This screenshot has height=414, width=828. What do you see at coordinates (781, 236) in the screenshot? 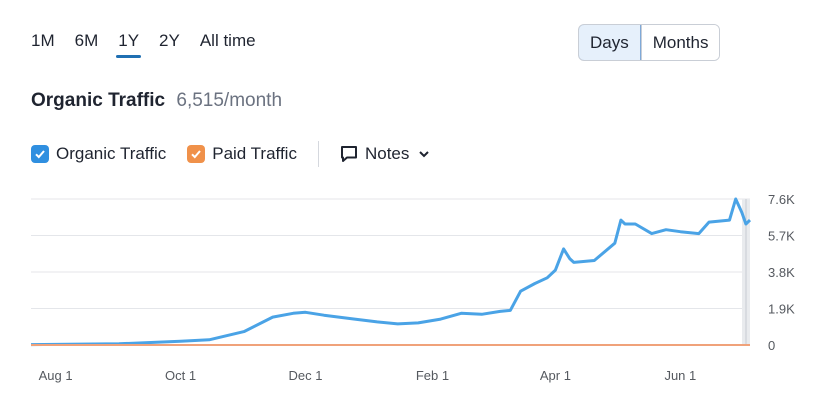
I see `y-tick-label: 5.7K` at bounding box center [781, 236].